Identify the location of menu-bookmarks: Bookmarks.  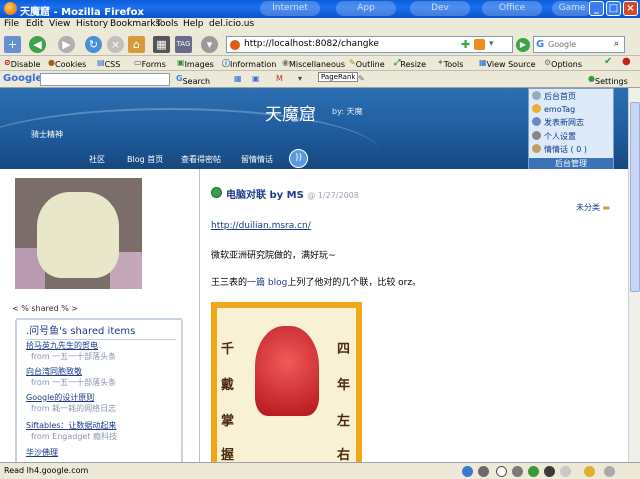
(135, 24).